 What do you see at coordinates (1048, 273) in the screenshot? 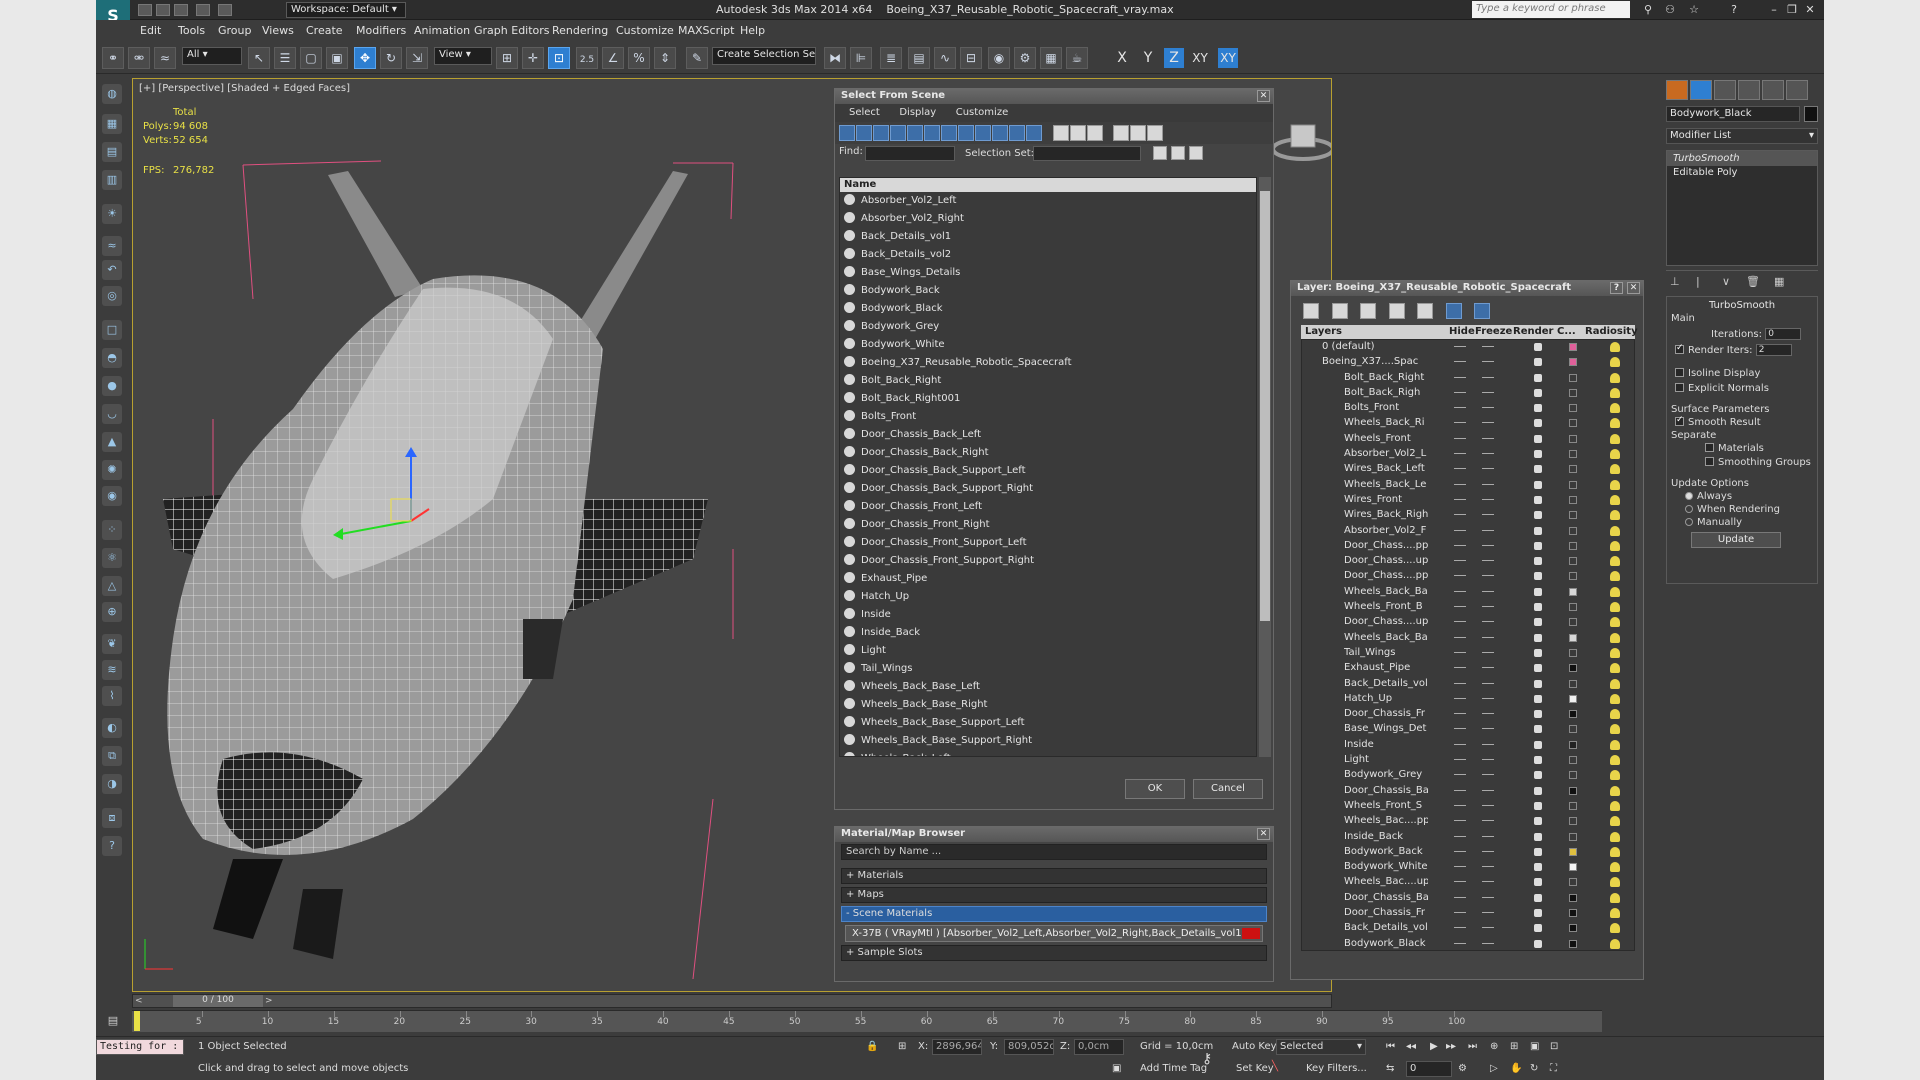
I see `list-item: Base_Wings_Details` at bounding box center [1048, 273].